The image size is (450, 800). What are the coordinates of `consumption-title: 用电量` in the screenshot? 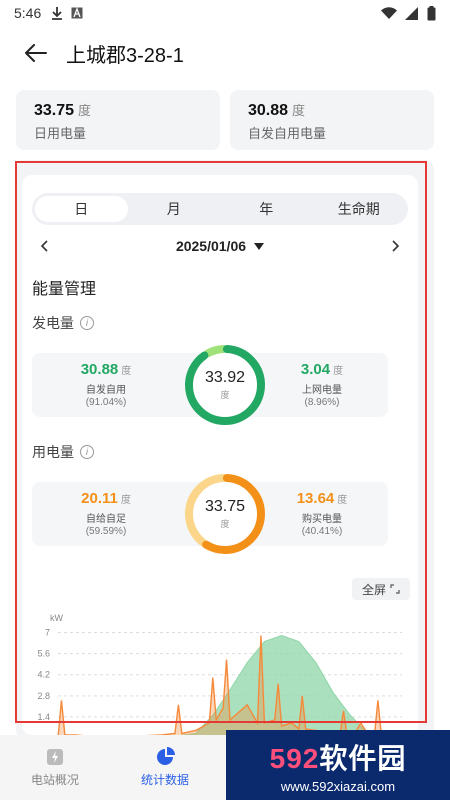 It's located at (53, 452).